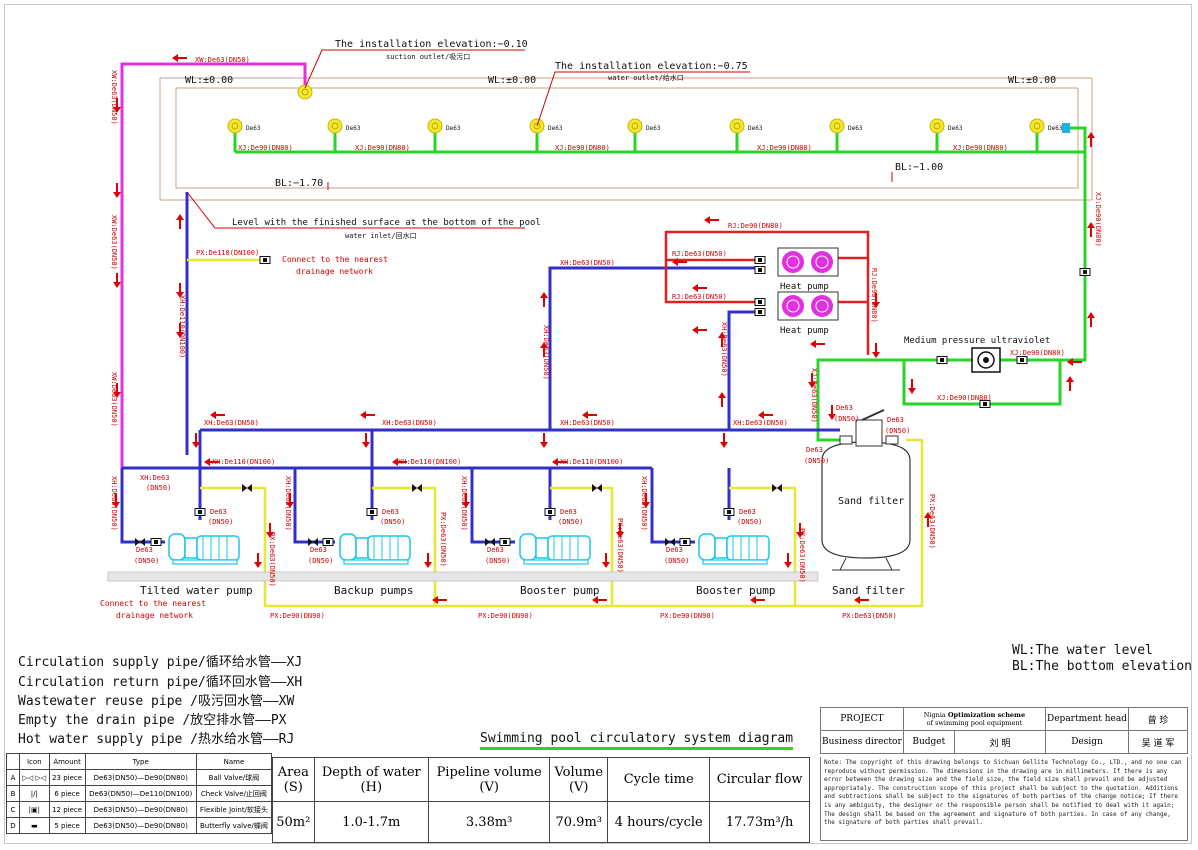 This screenshot has height=850, width=1198. Describe the element at coordinates (1098, 219) in the screenshot. I see `xj-riser-label: XJ:De90(DN80)` at that location.